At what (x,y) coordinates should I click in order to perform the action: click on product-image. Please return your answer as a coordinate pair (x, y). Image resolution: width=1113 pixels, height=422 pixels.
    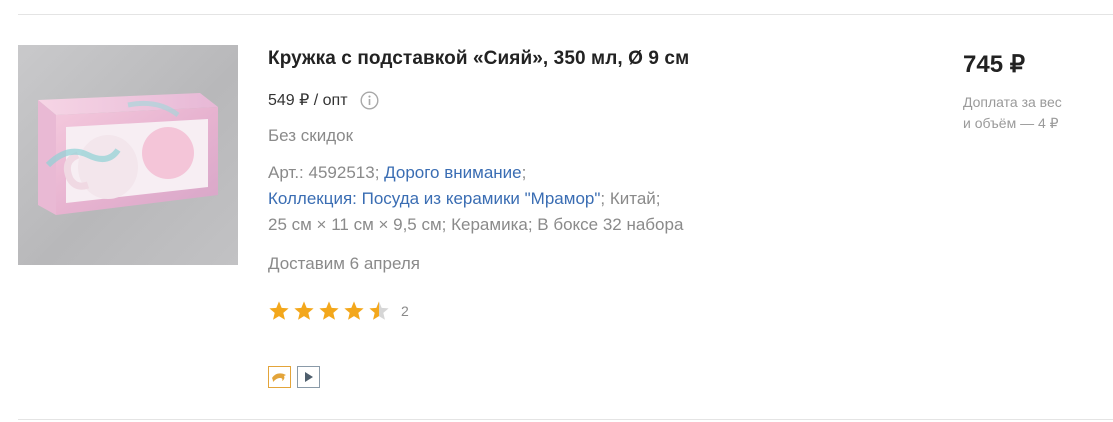
    Looking at the image, I should click on (128, 155).